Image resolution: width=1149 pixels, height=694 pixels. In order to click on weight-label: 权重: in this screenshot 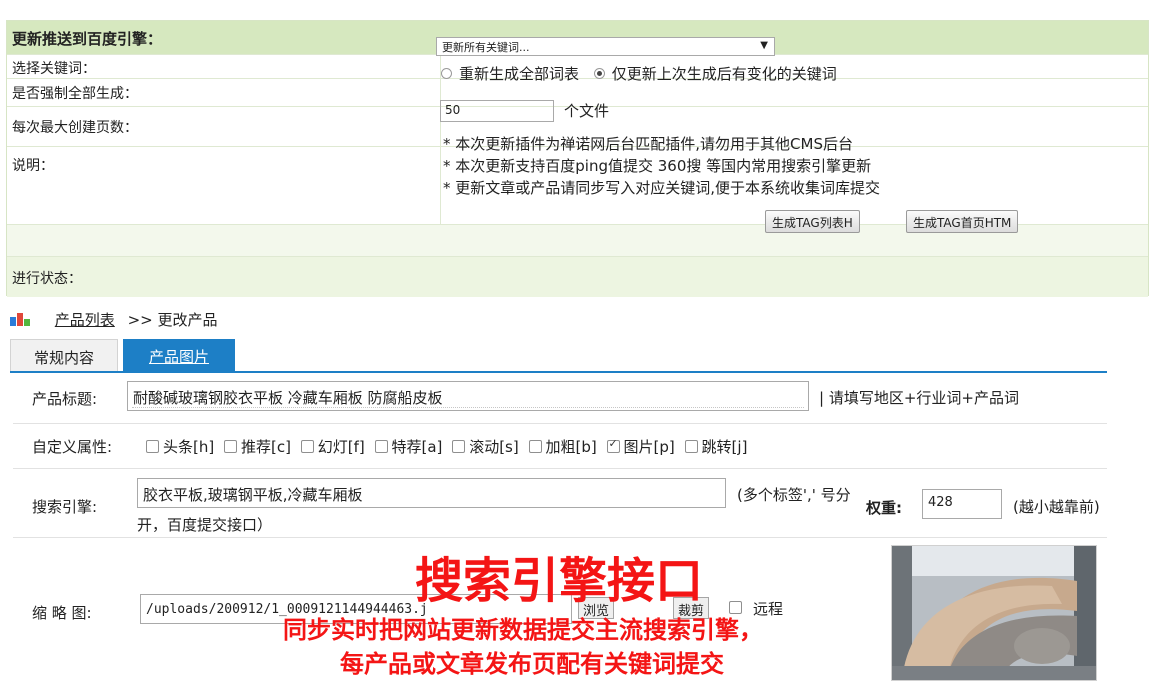, I will do `click(884, 508)`.